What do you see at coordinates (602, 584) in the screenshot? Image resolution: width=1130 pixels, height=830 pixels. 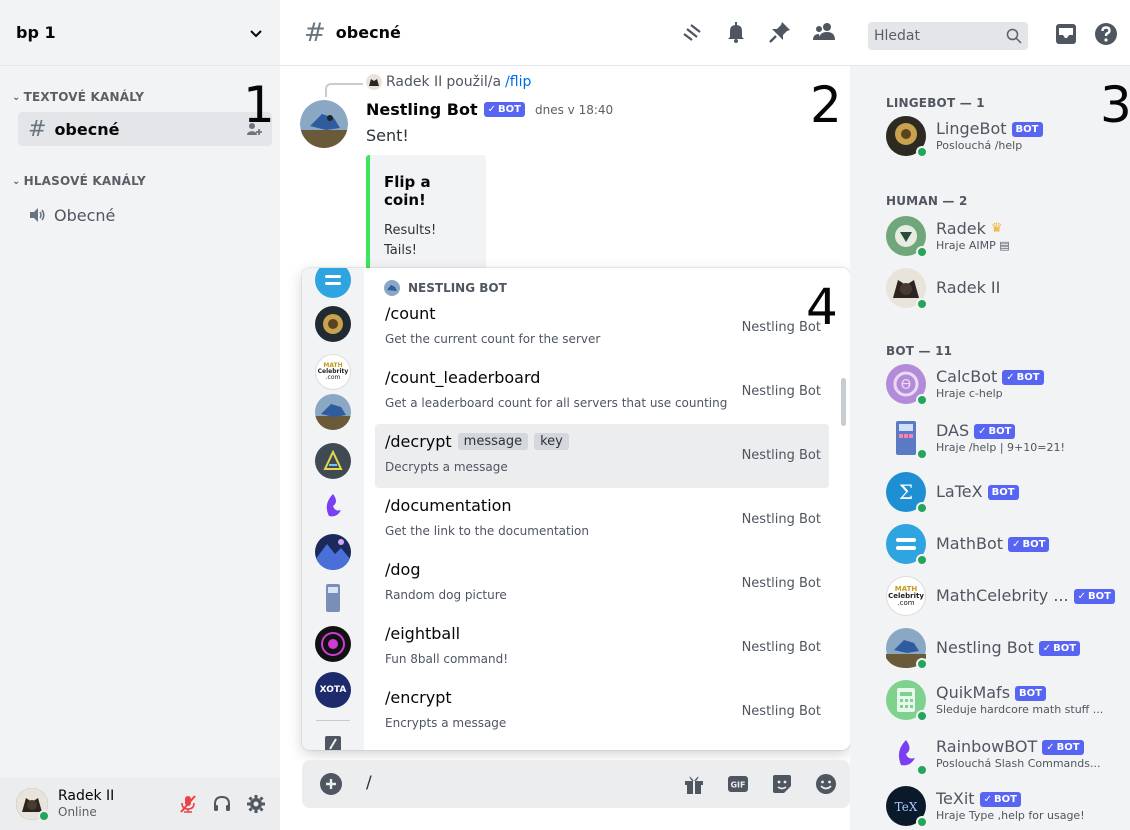 I see `command-option-dog: /dog Random dog picture Nestling Bot` at bounding box center [602, 584].